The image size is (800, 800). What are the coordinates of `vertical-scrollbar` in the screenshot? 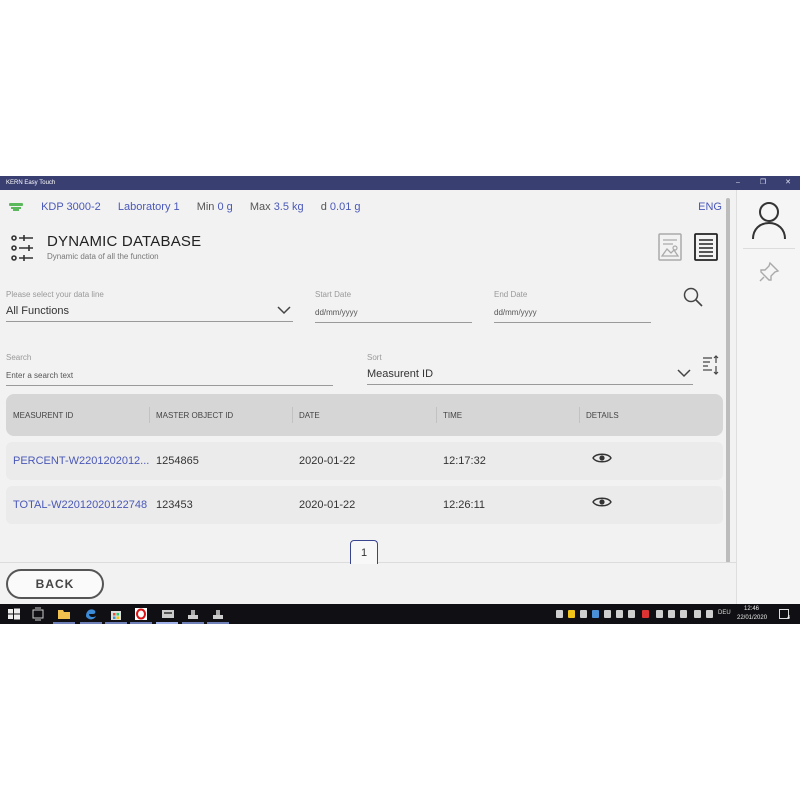 It's located at (728, 381).